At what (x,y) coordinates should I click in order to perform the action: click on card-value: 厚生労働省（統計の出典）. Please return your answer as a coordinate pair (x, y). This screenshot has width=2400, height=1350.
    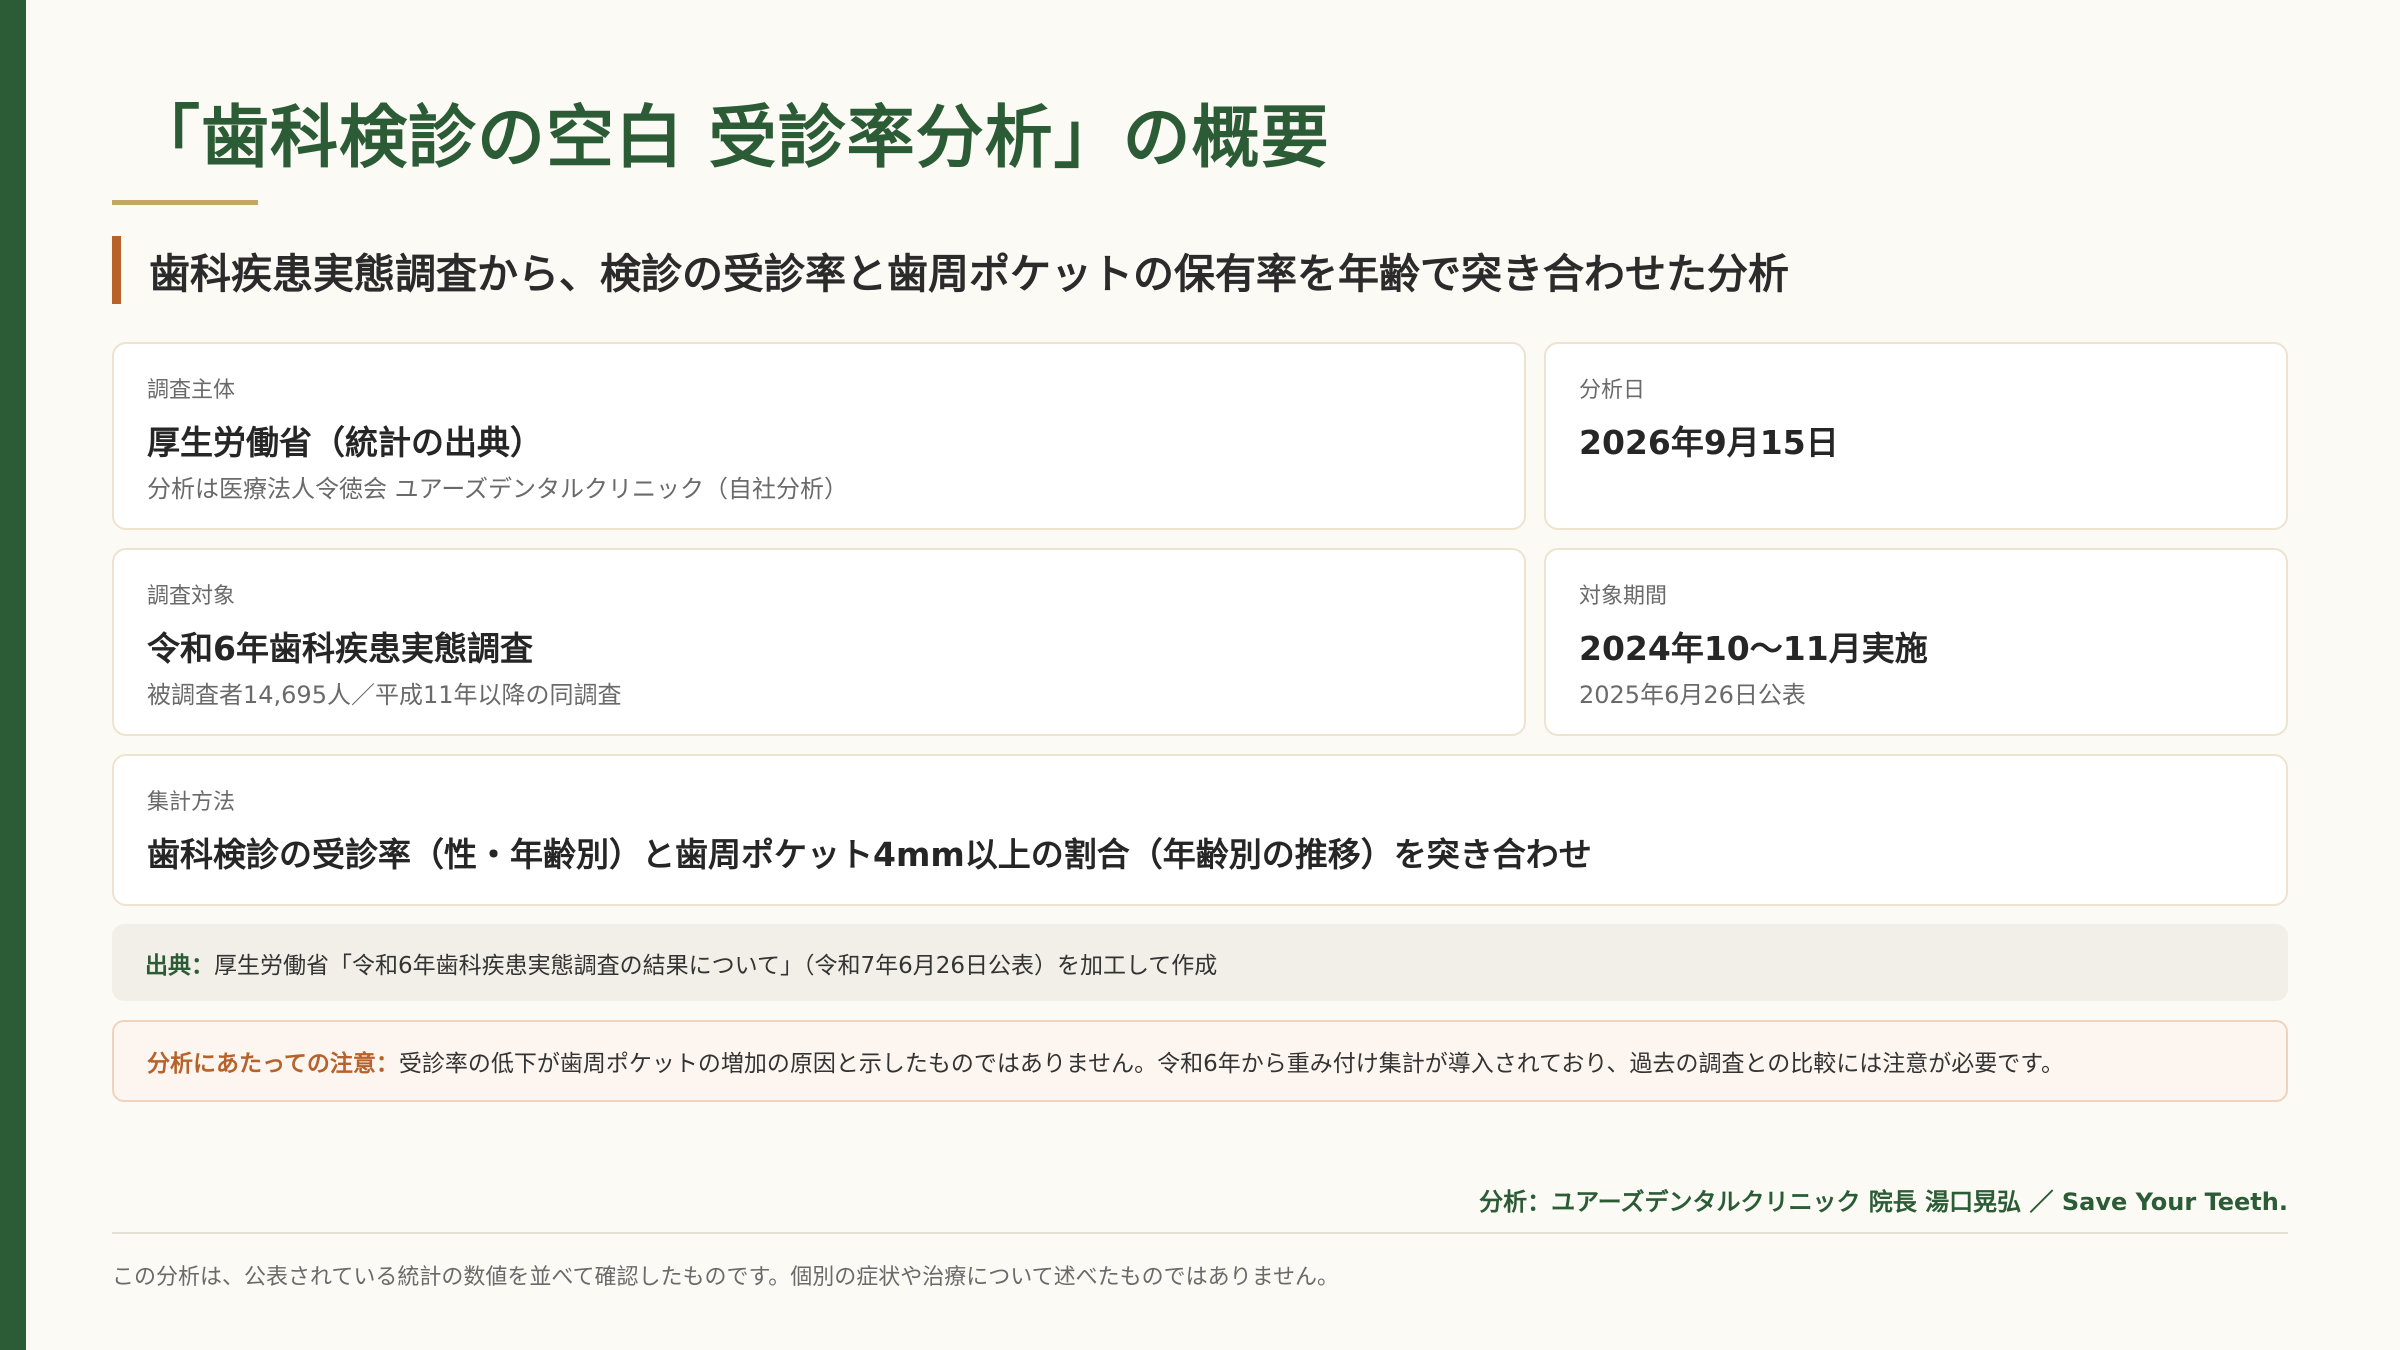
    Looking at the image, I should click on (345, 442).